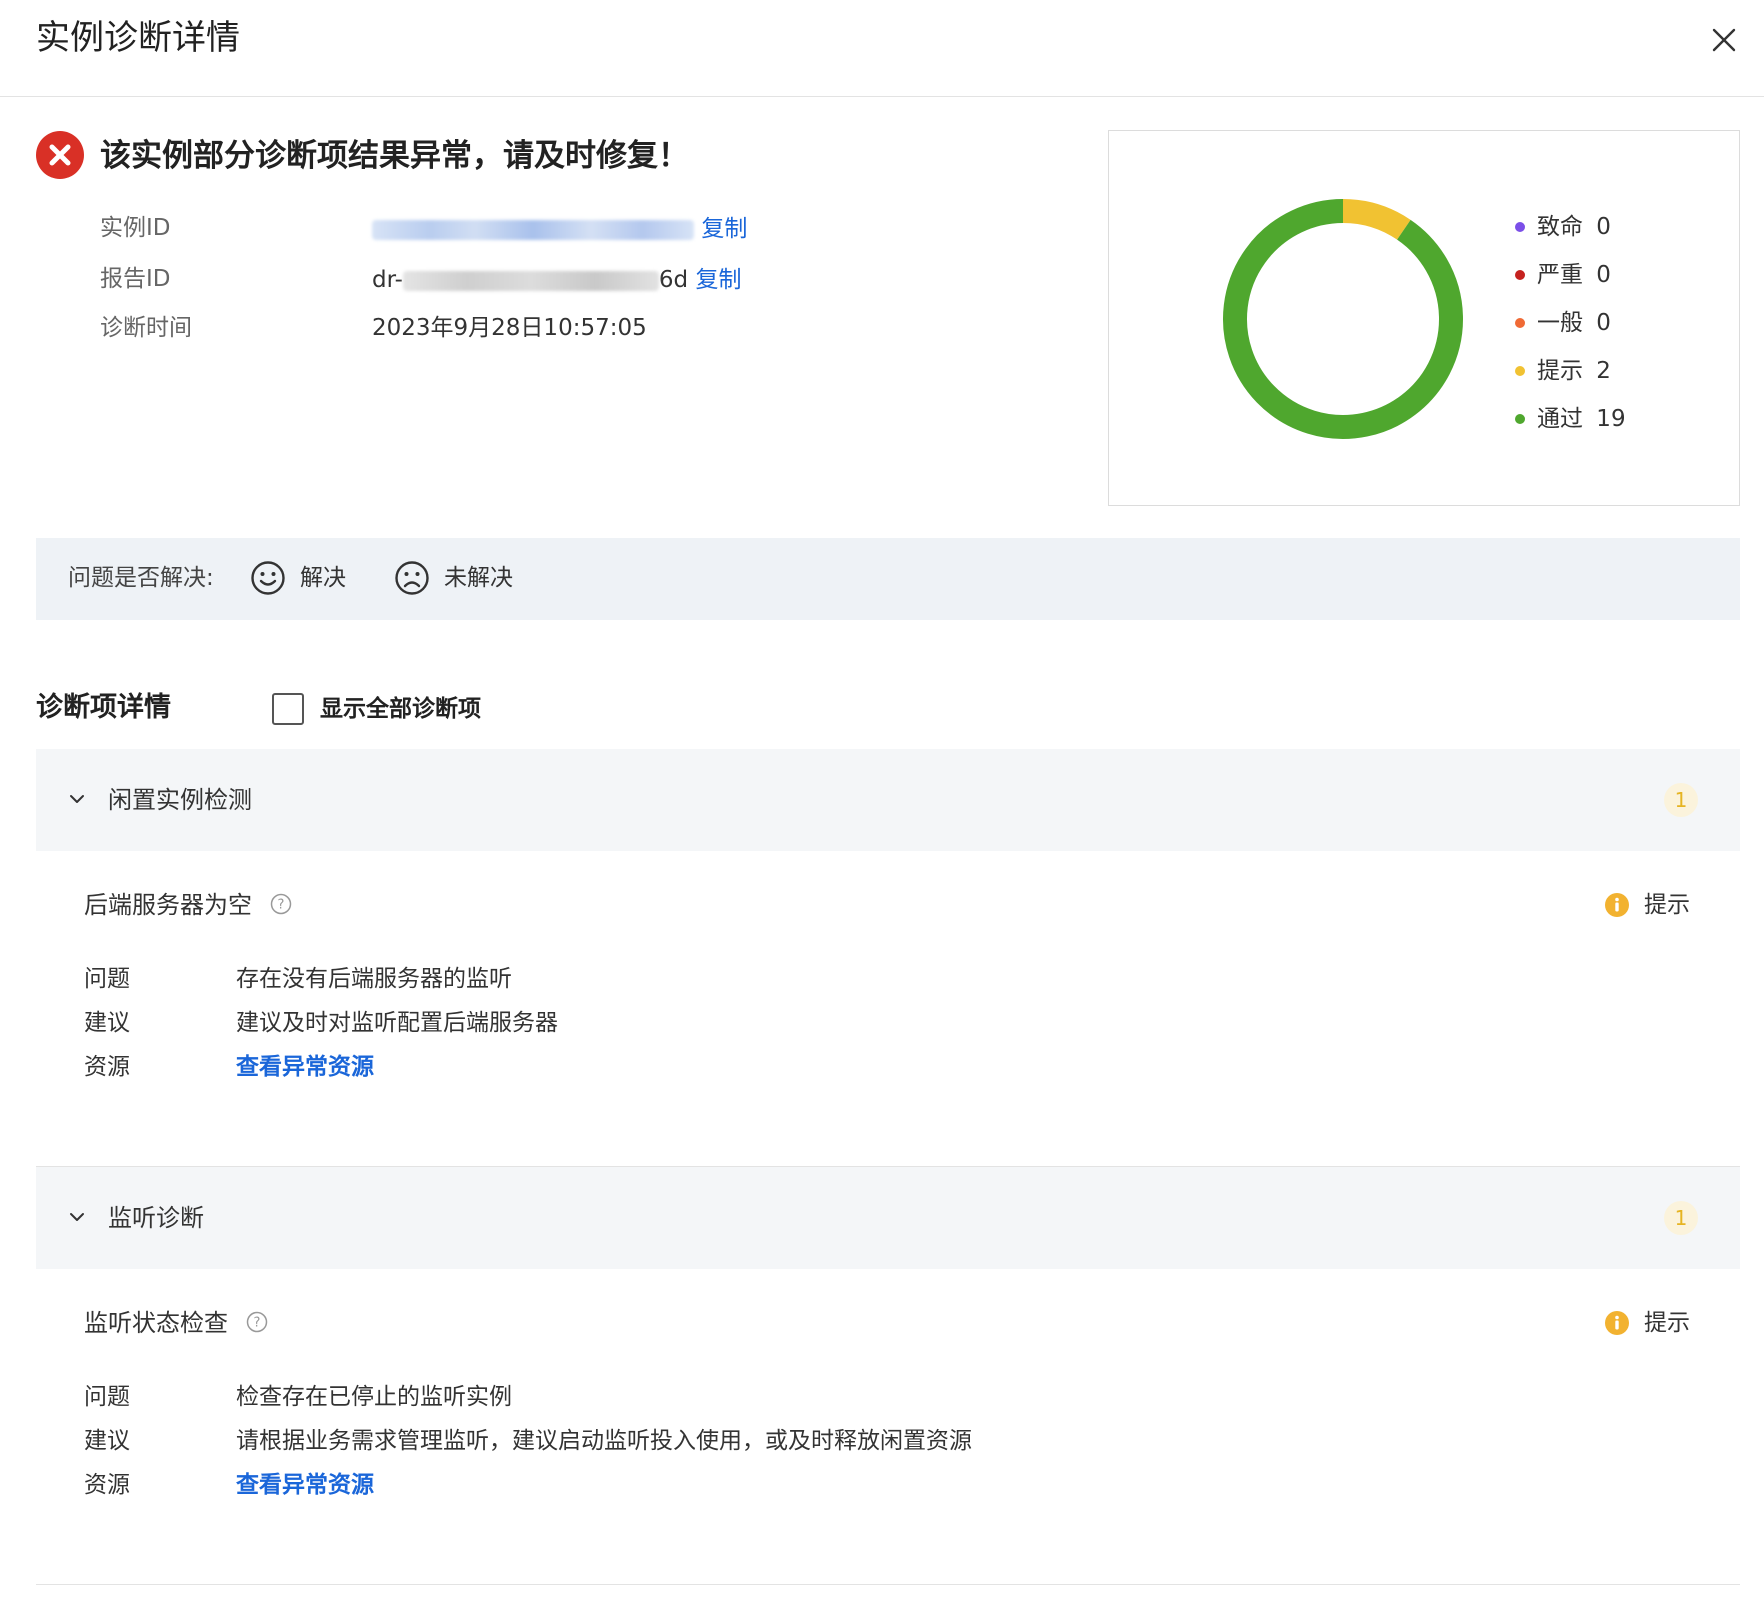 The height and width of the screenshot is (1610, 1764). What do you see at coordinates (604, 1441) in the screenshot?
I see `advice-value: 请根据业务需求管理监听，建议启动监听投入使用，或及时释放闲置资源` at bounding box center [604, 1441].